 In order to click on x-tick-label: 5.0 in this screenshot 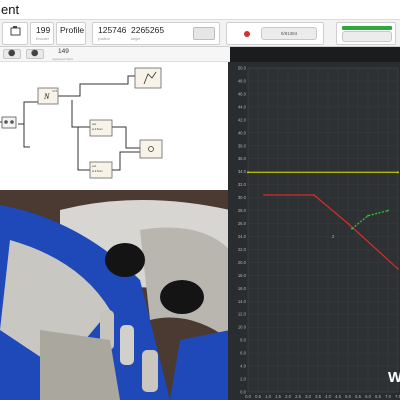, I will do `click(348, 396)`.